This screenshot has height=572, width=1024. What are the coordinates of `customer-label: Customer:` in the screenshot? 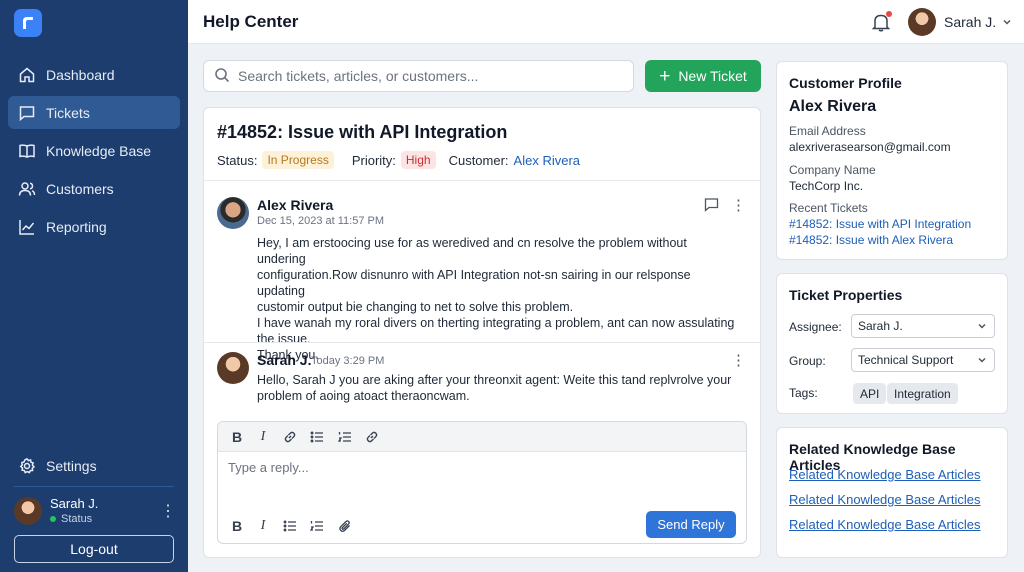 It's located at (478, 160).